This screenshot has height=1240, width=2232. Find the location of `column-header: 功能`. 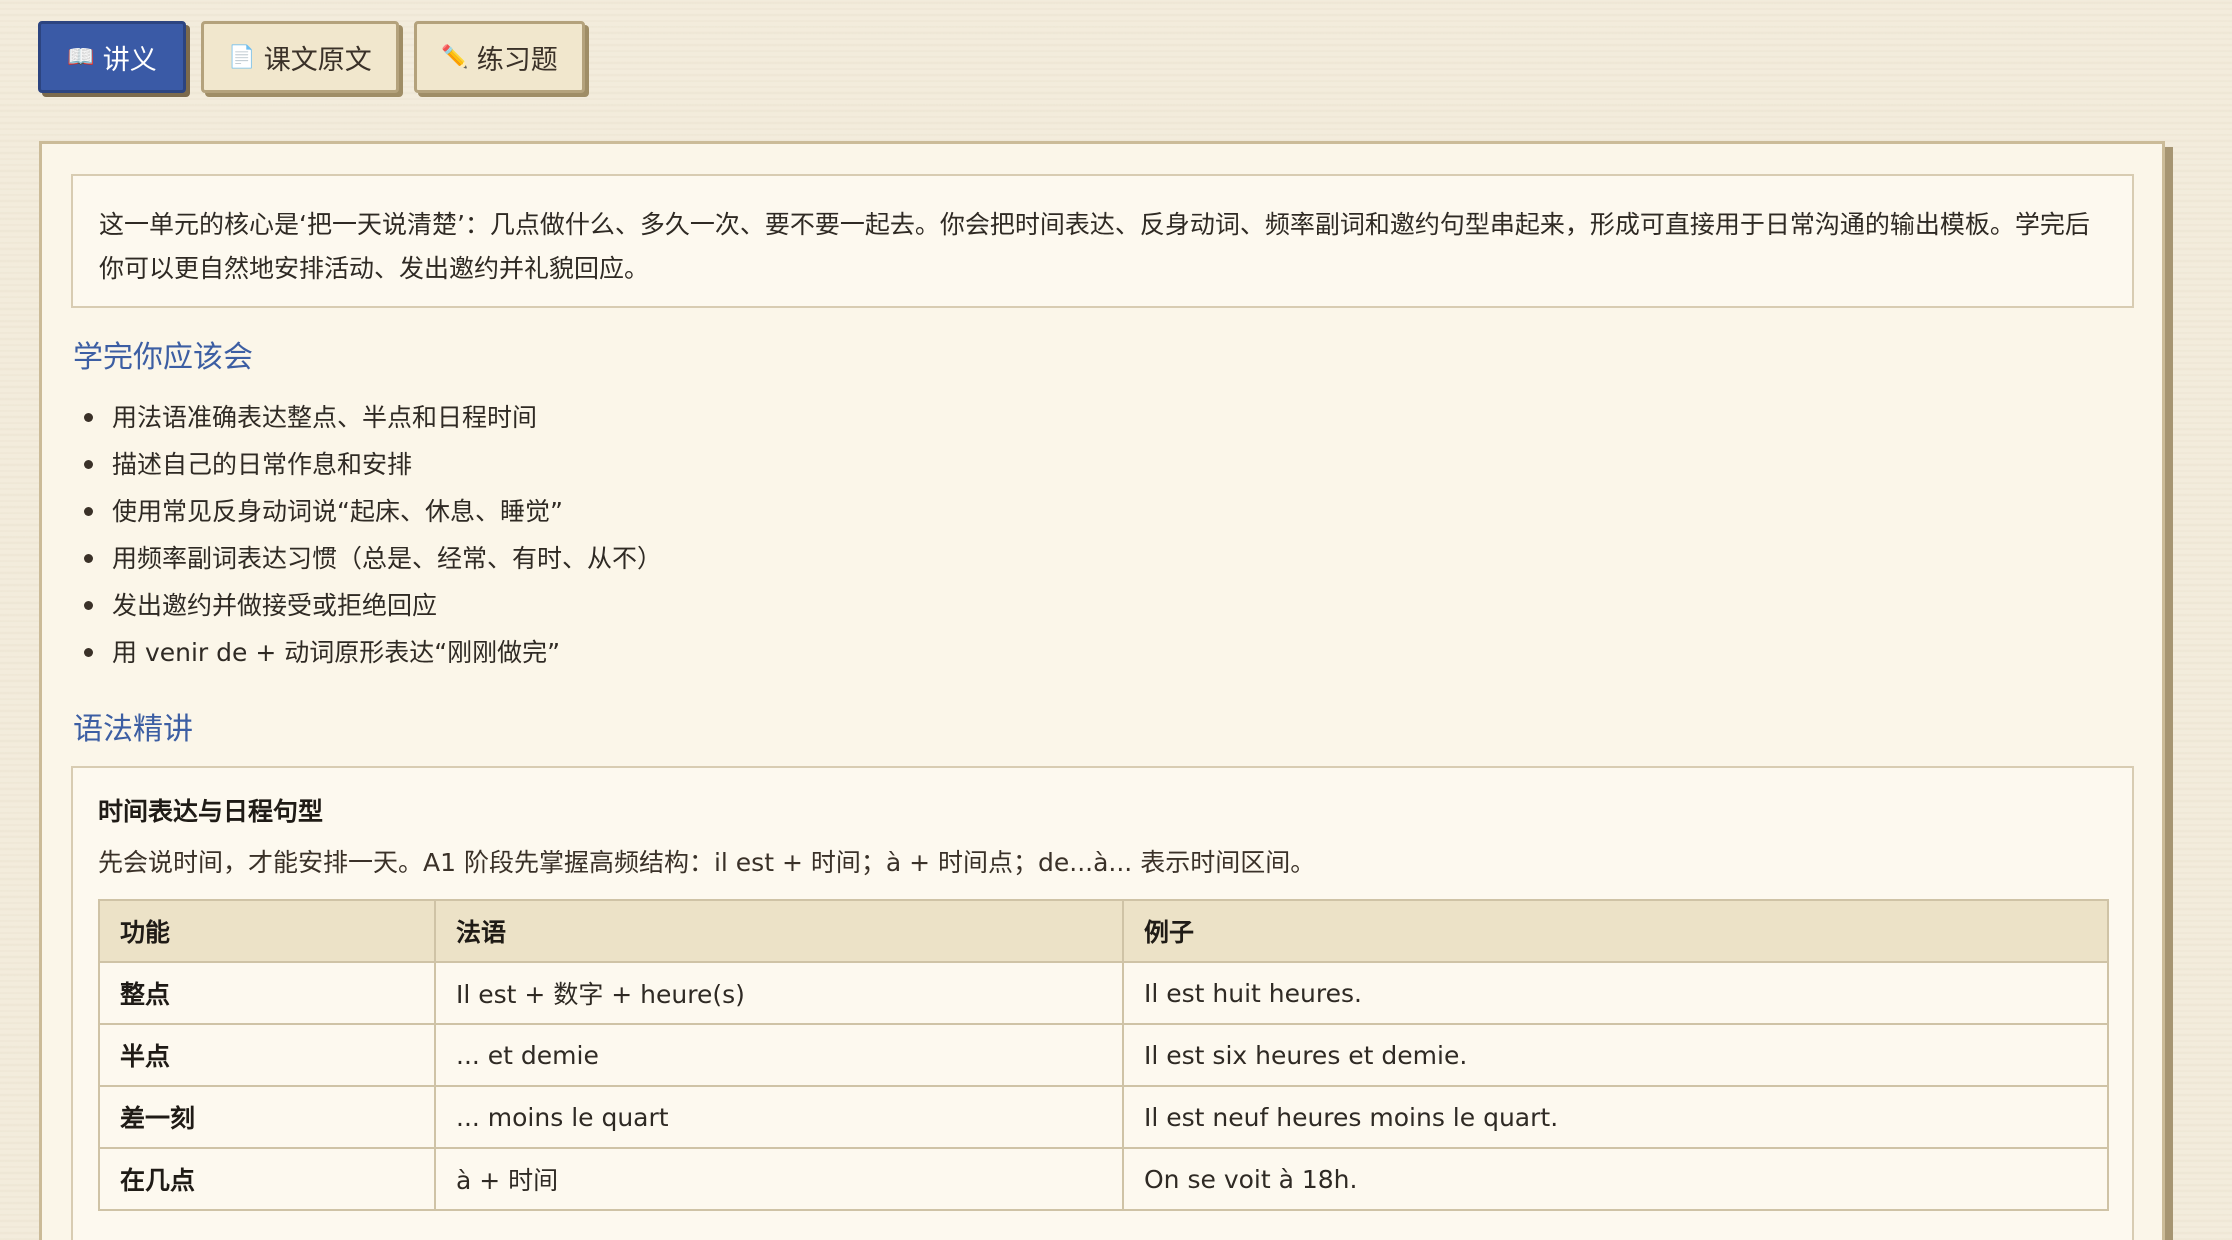

column-header: 功能 is located at coordinates (267, 931).